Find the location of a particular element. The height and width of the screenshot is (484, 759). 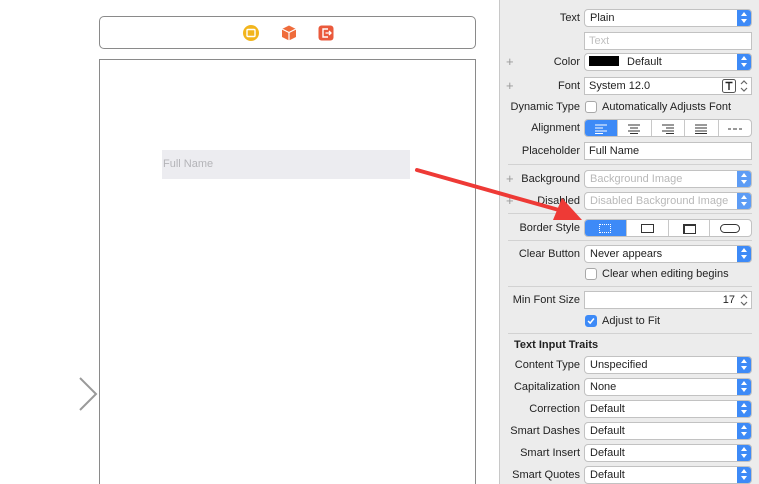

clear-button-row: Clear Button Never appears is located at coordinates (629, 254).